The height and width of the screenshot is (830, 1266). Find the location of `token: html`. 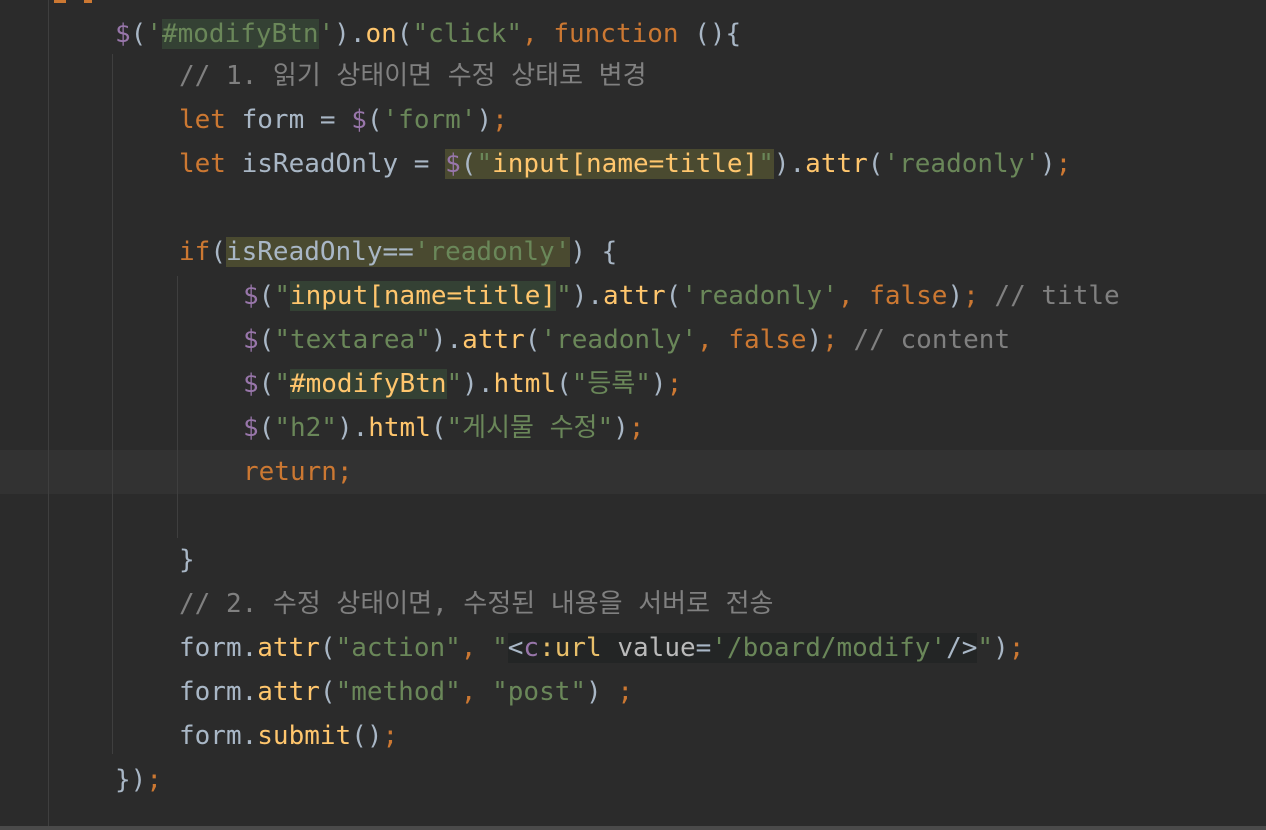

token: html is located at coordinates (399, 428).